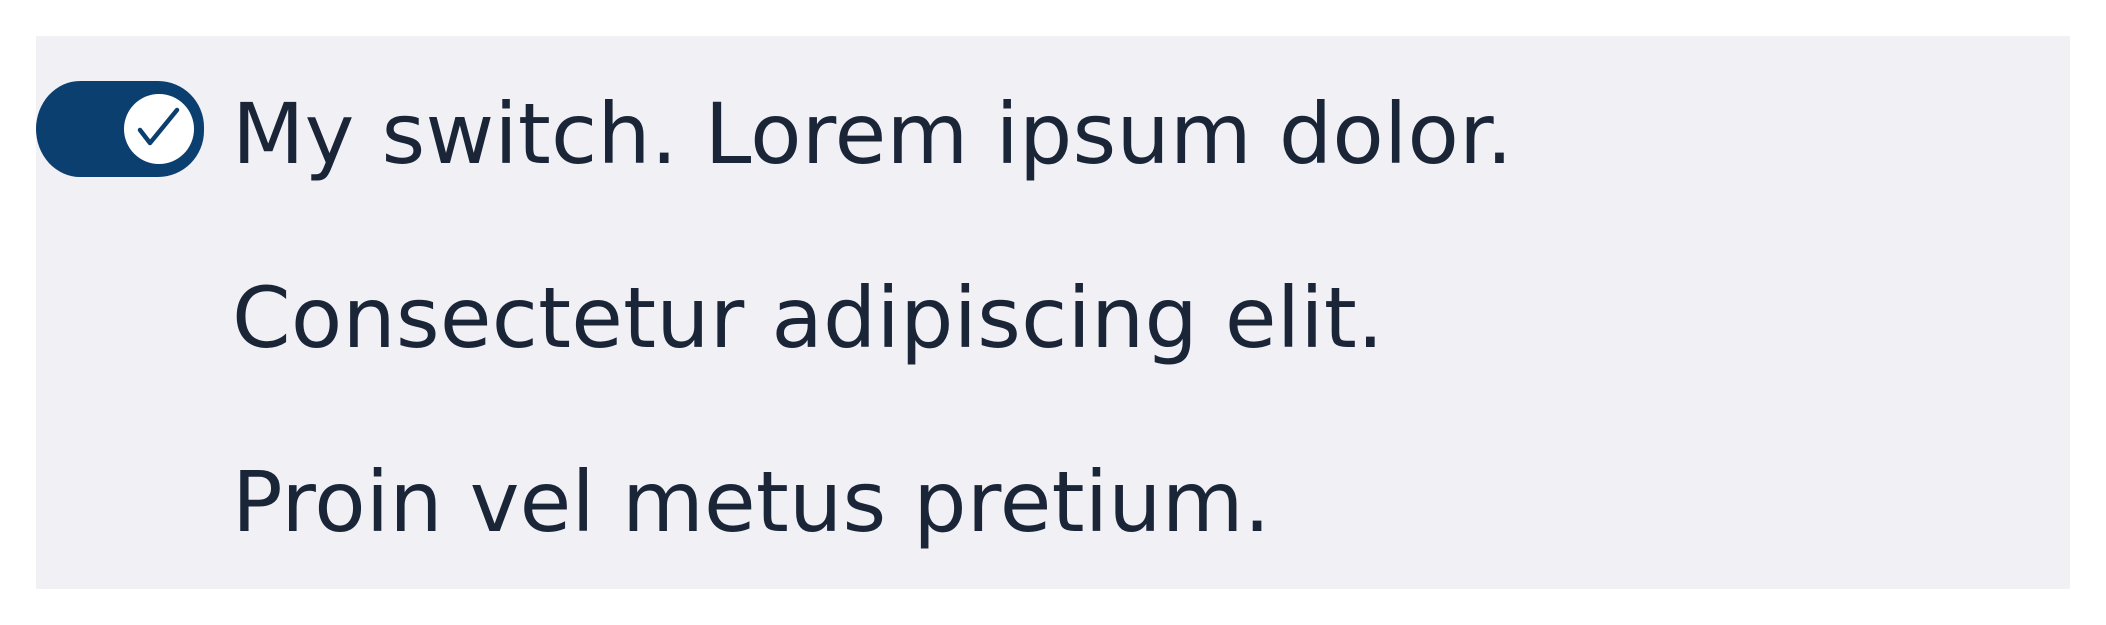 The width and height of the screenshot is (2106, 625). I want to click on check-icon, so click(158, 126).